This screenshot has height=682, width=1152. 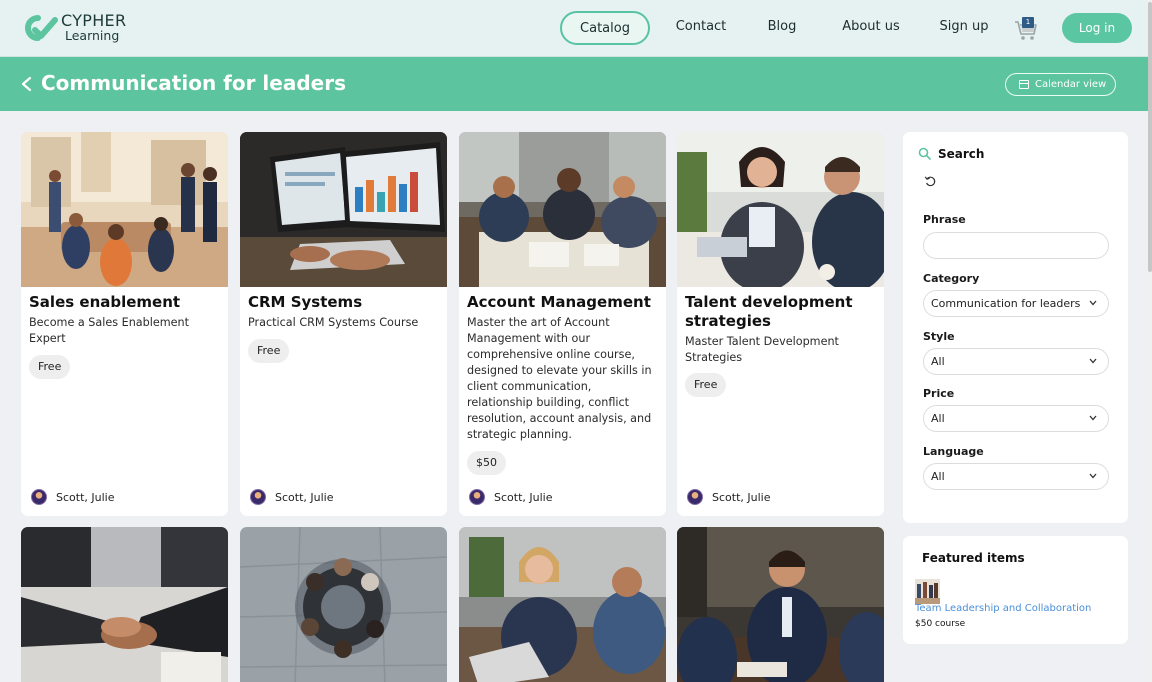 What do you see at coordinates (939, 393) in the screenshot?
I see `price-label: Price` at bounding box center [939, 393].